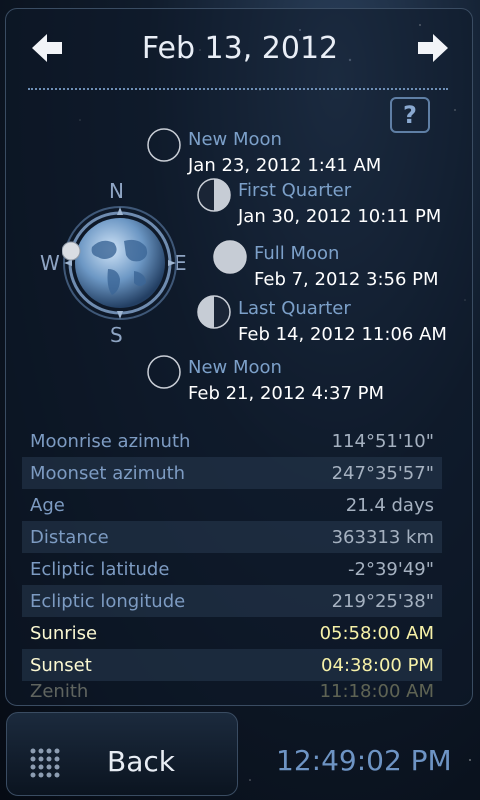  Describe the element at coordinates (382, 473) in the screenshot. I see `row-value: 247°35'57"` at that location.